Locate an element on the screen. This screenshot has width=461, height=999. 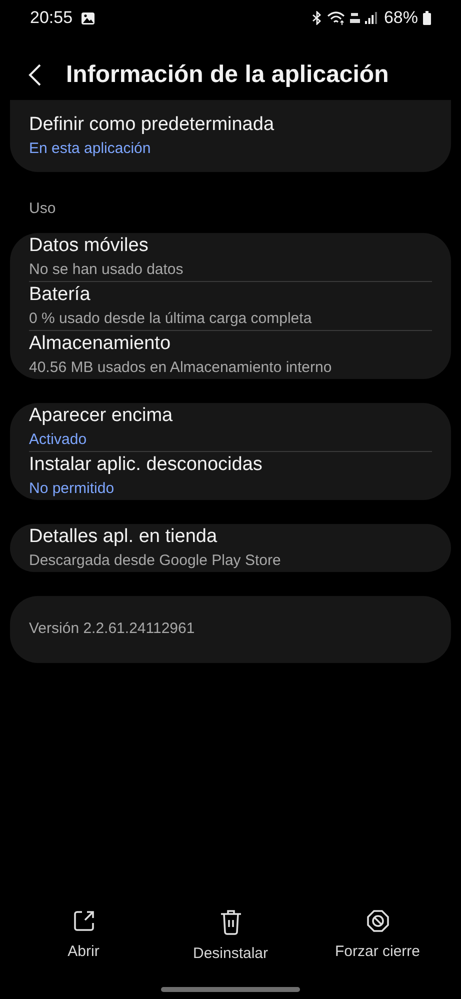
version-text: Versión 2.2.61.24112961 is located at coordinates (112, 628).